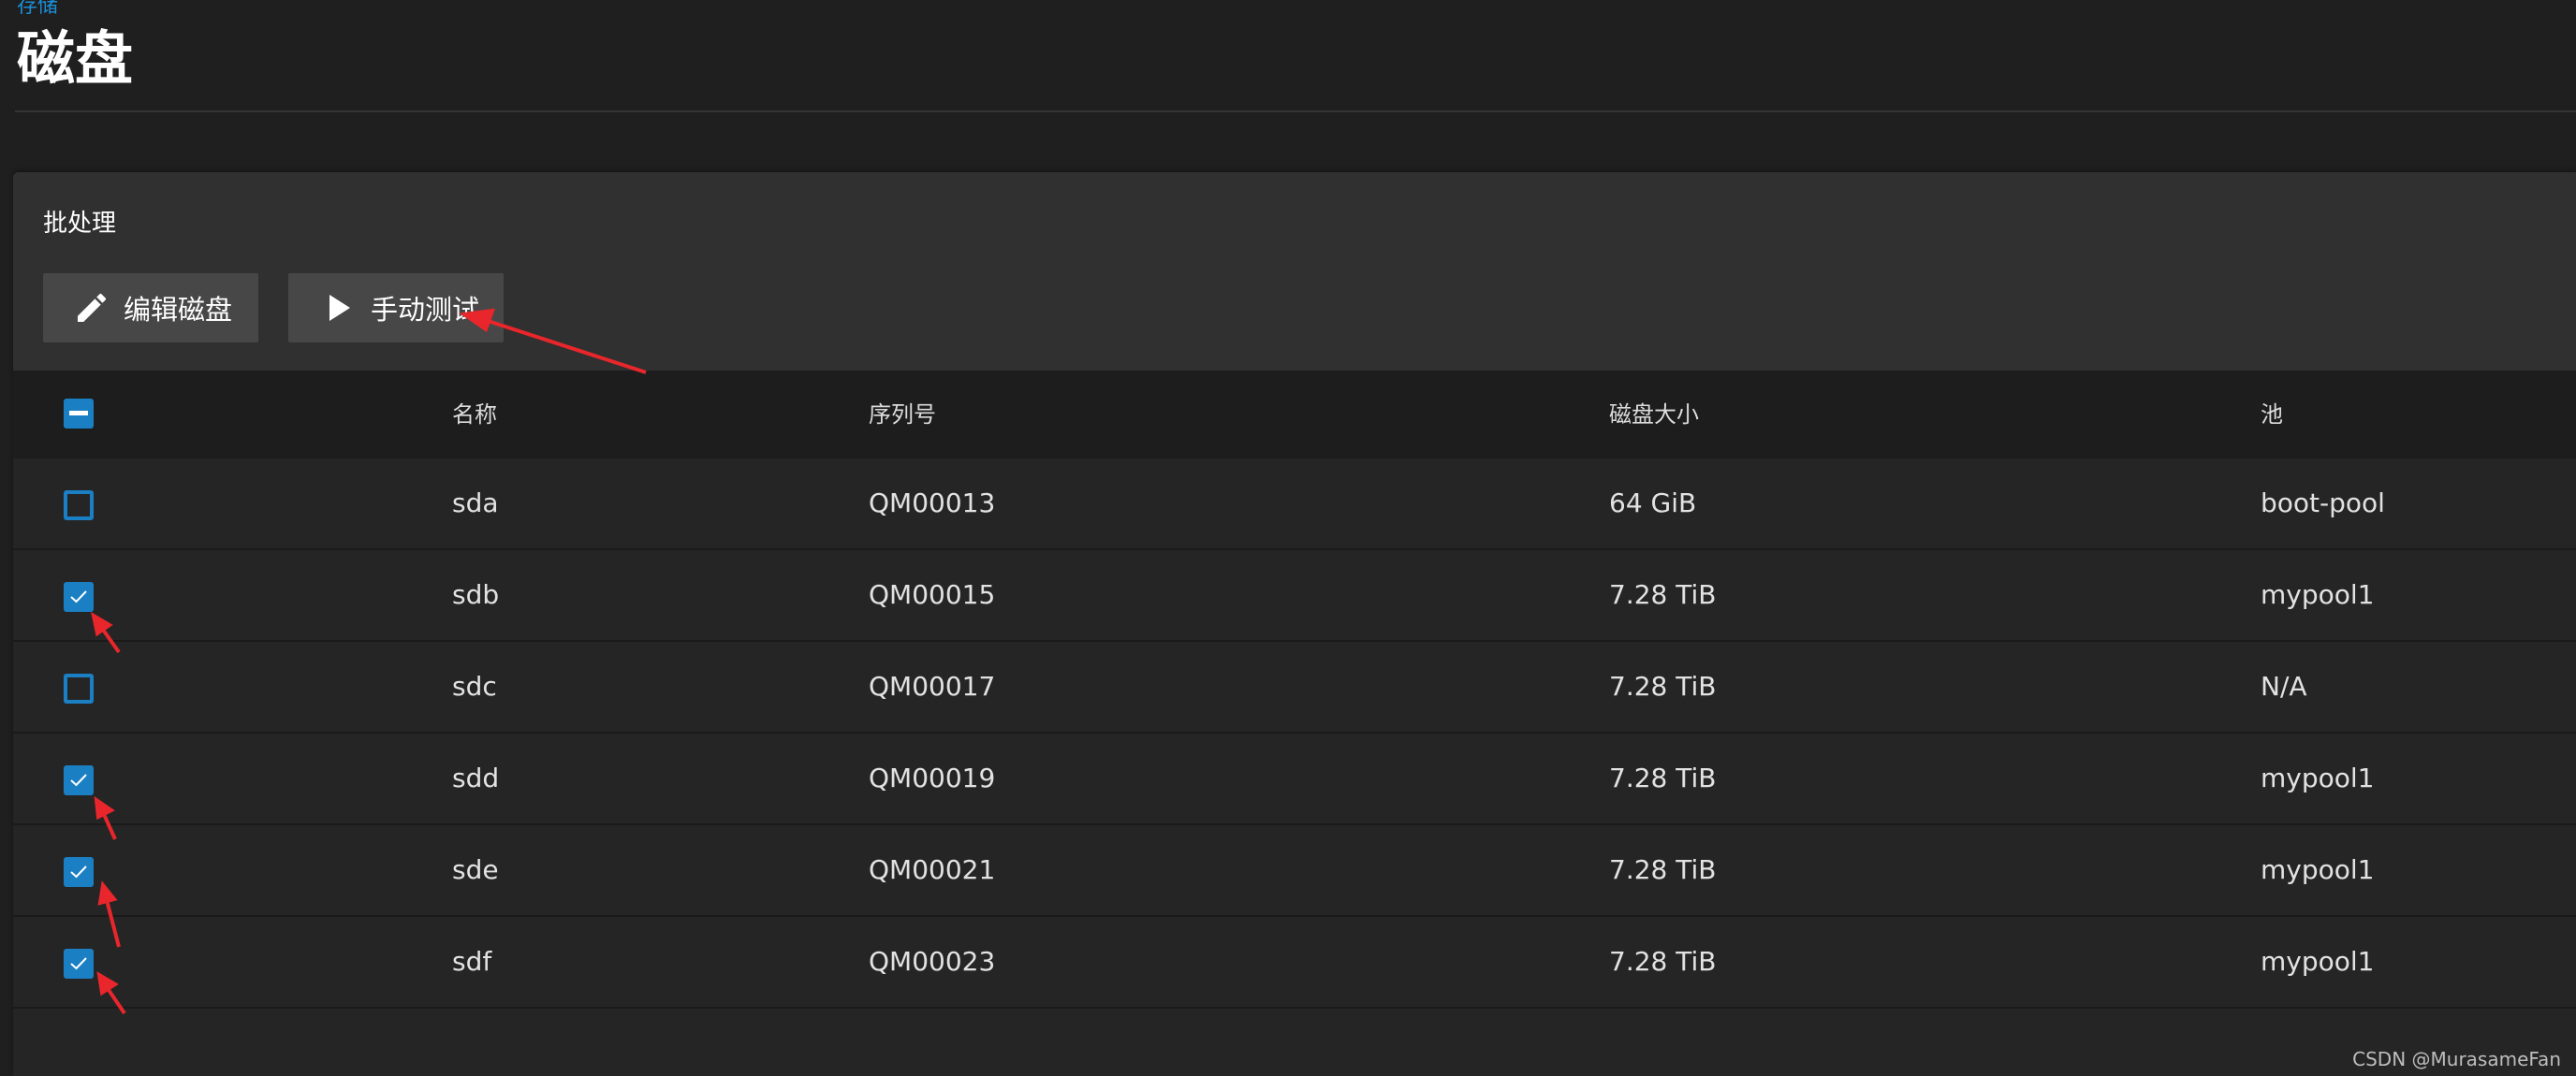  I want to click on disk-name: sda, so click(475, 502).